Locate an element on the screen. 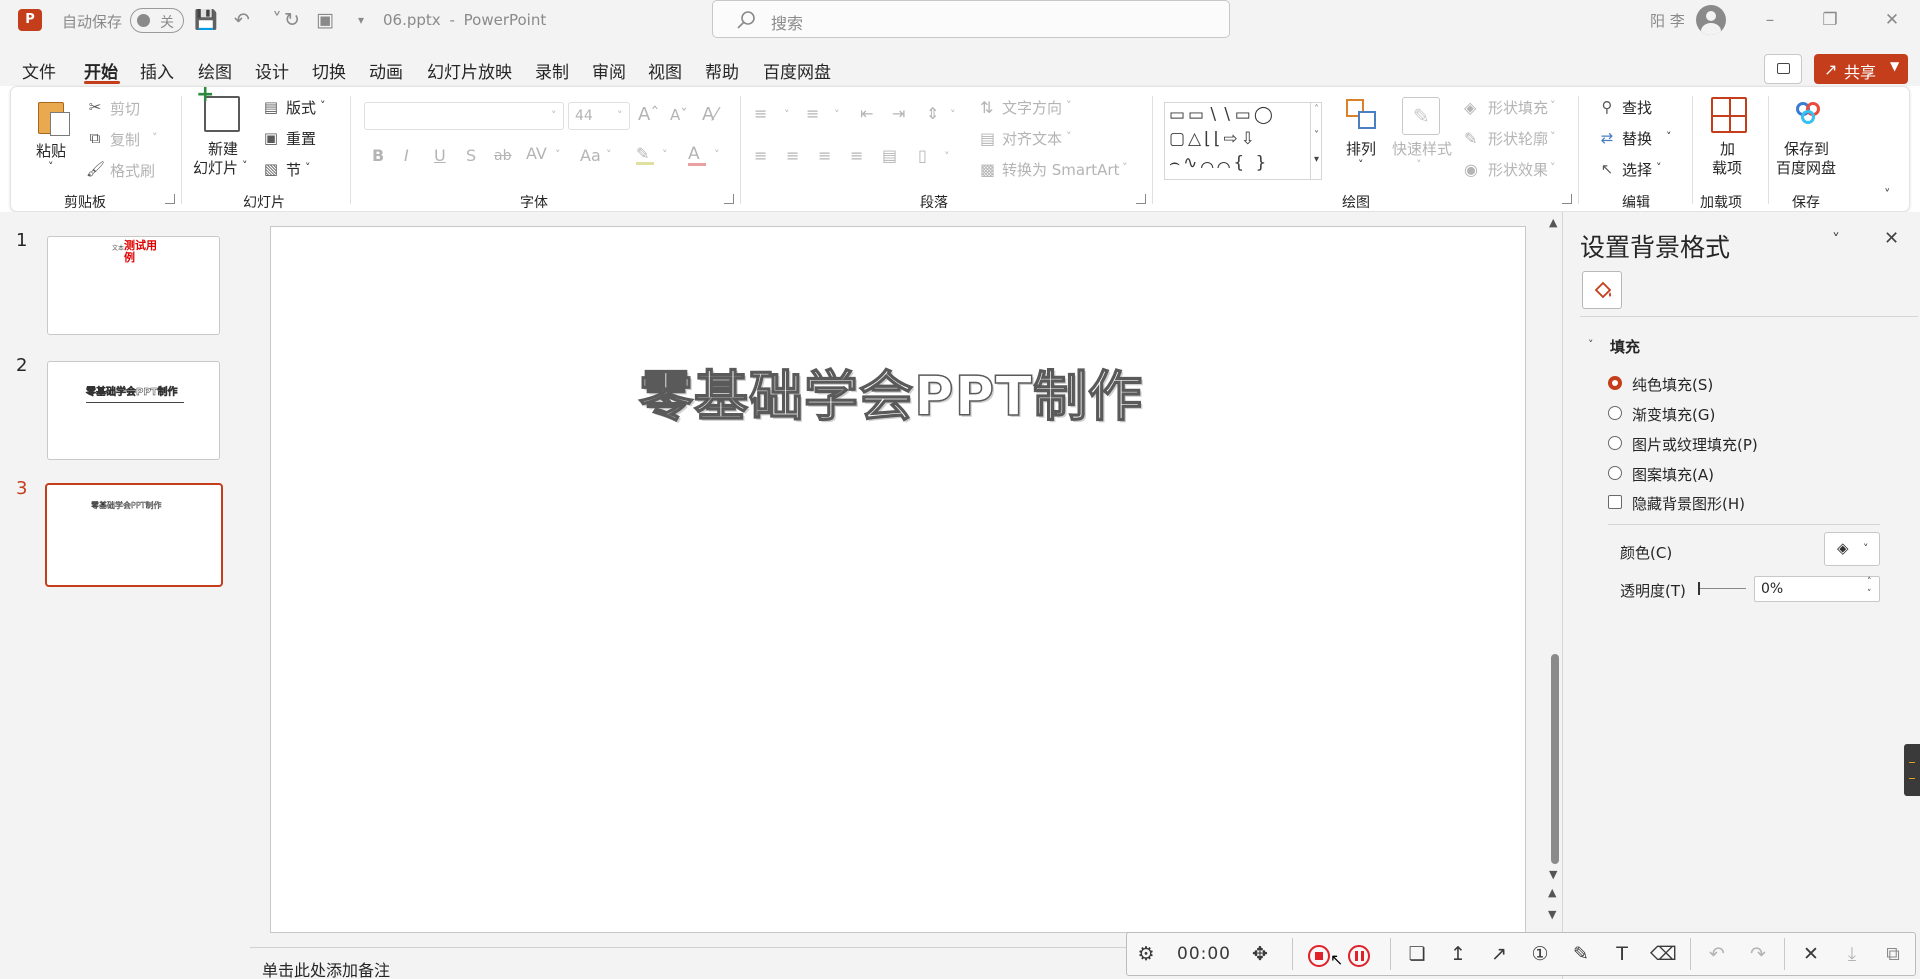  new-slide-label-2: 幻灯片 is located at coordinates (215, 167).